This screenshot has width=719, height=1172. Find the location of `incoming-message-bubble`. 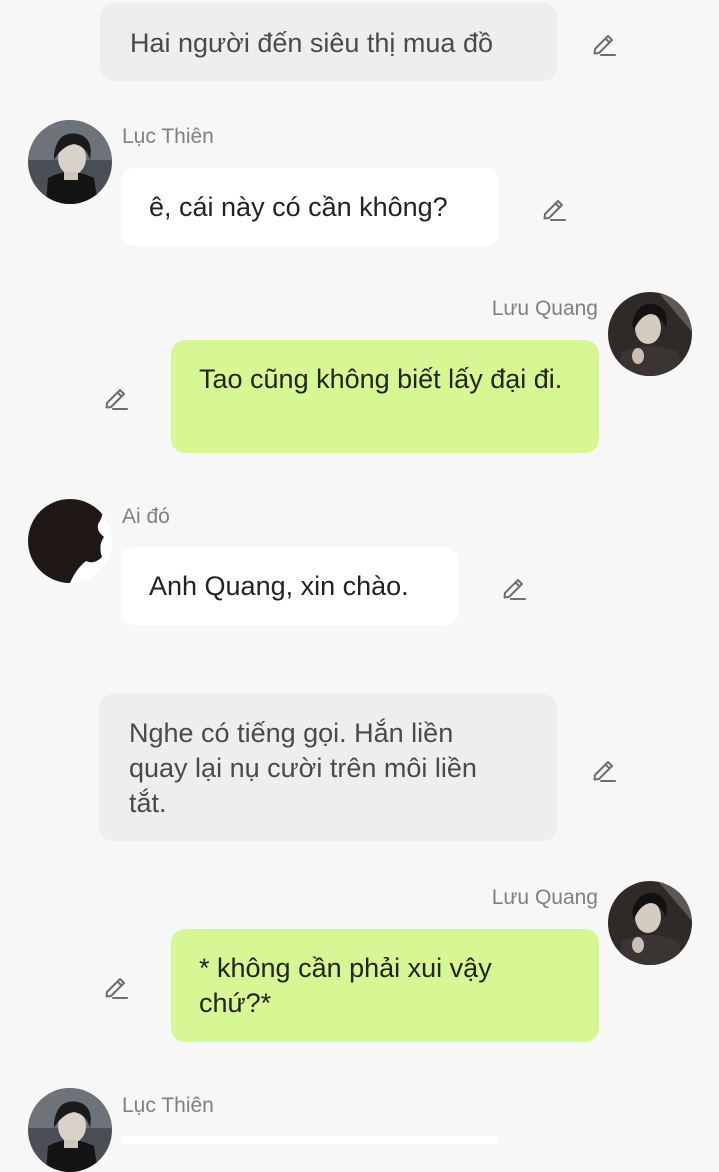

incoming-message-bubble is located at coordinates (310, 1140).